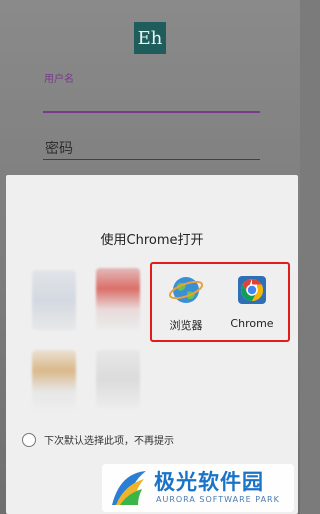 The width and height of the screenshot is (320, 514). I want to click on sheet-title: 使用Chrome打开, so click(152, 240).